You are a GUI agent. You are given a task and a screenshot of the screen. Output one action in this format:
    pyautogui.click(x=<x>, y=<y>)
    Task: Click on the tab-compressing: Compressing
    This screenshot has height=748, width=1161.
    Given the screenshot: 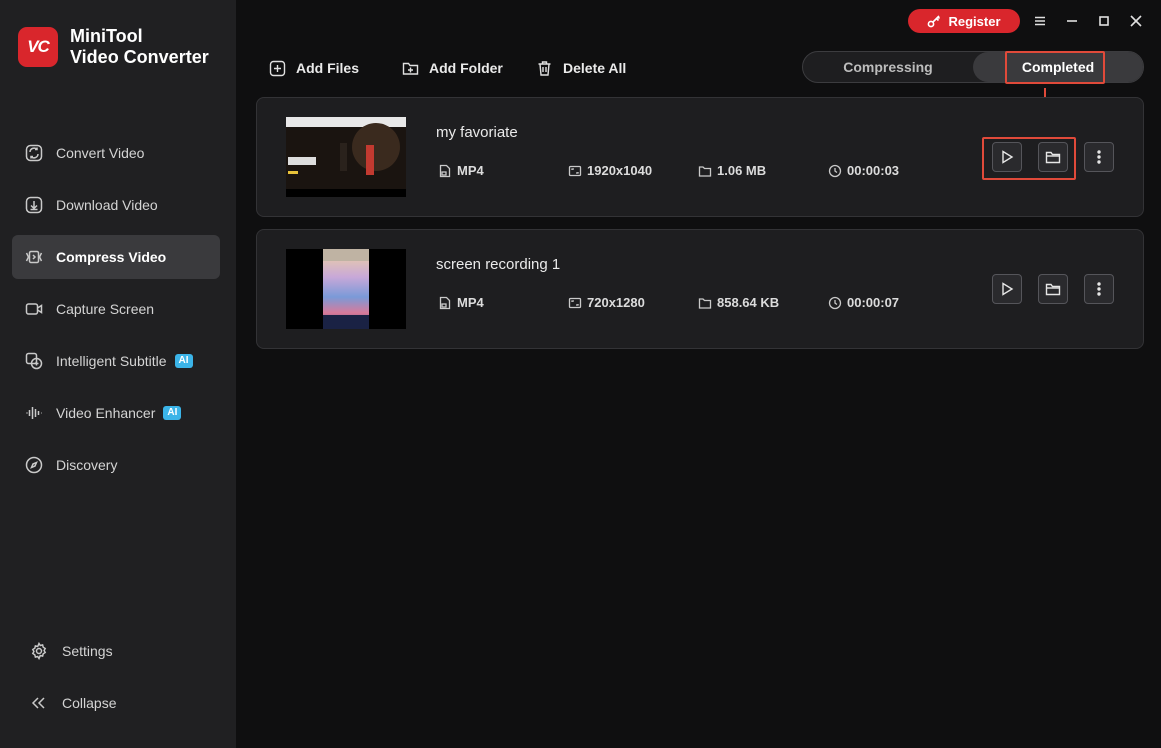 What is the action you would take?
    pyautogui.click(x=888, y=67)
    